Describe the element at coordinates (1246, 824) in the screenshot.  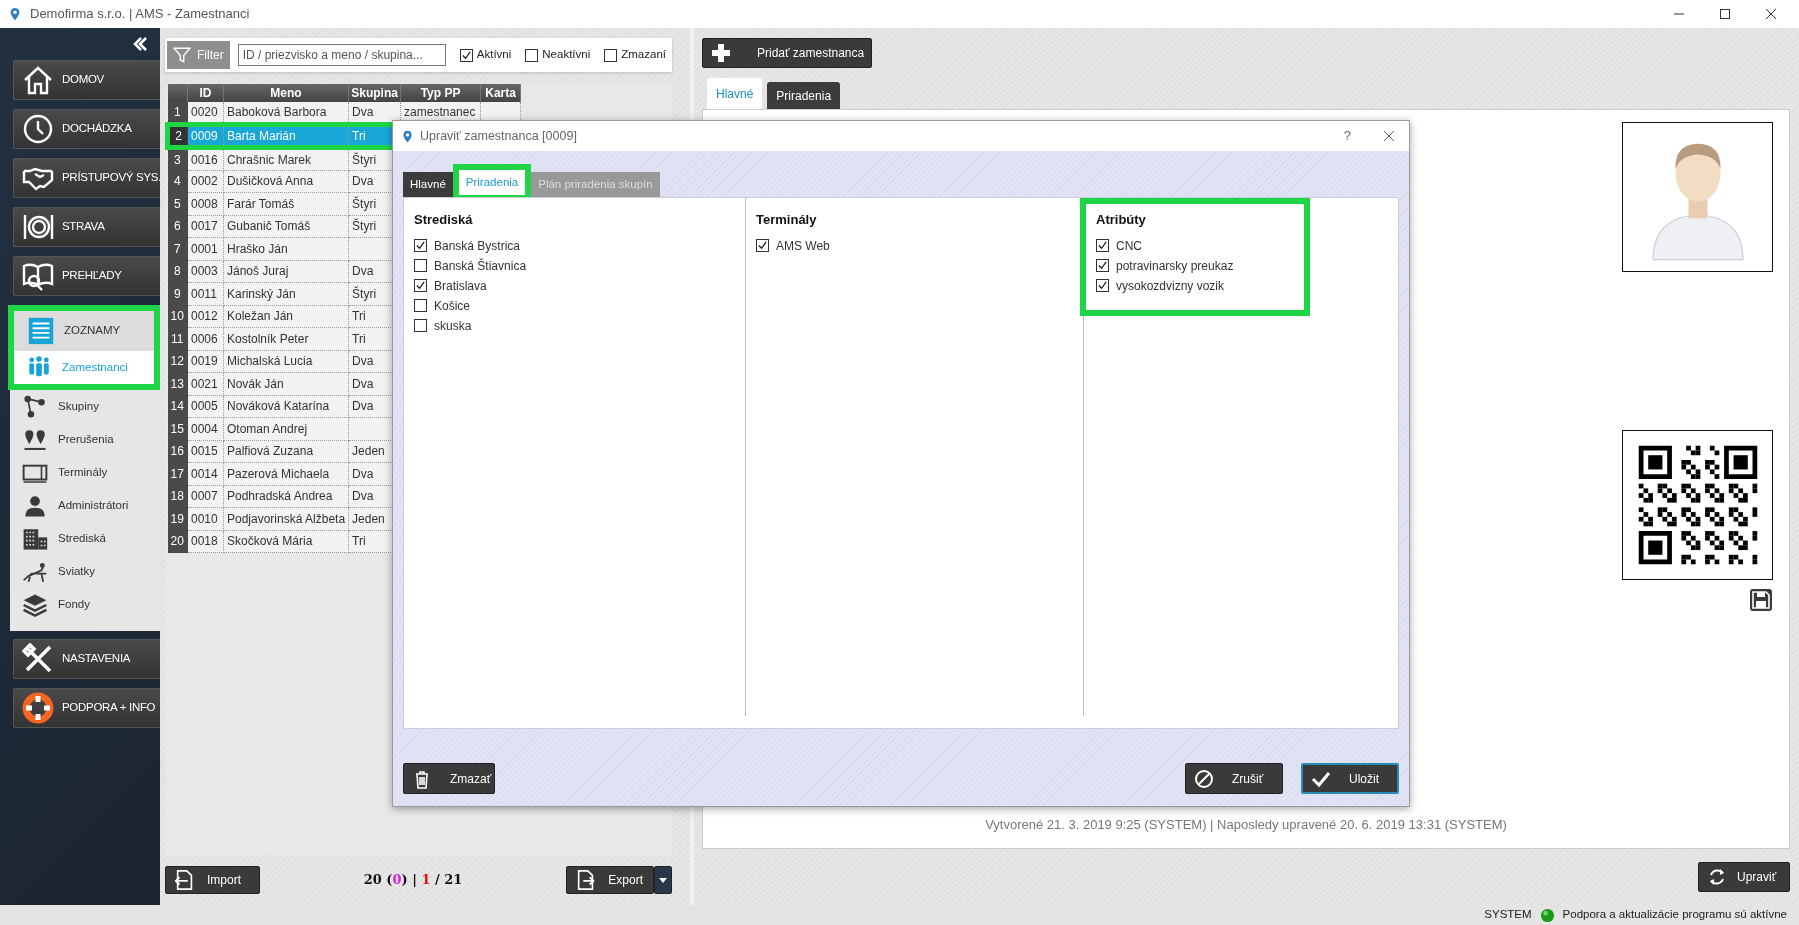
I see `audit-text: Vytvorené 21. 3. 2019 9:25 (SYSTEM) | Naposledy upravené 20. 6. 2019 13:31 (SYSTEM)` at that location.